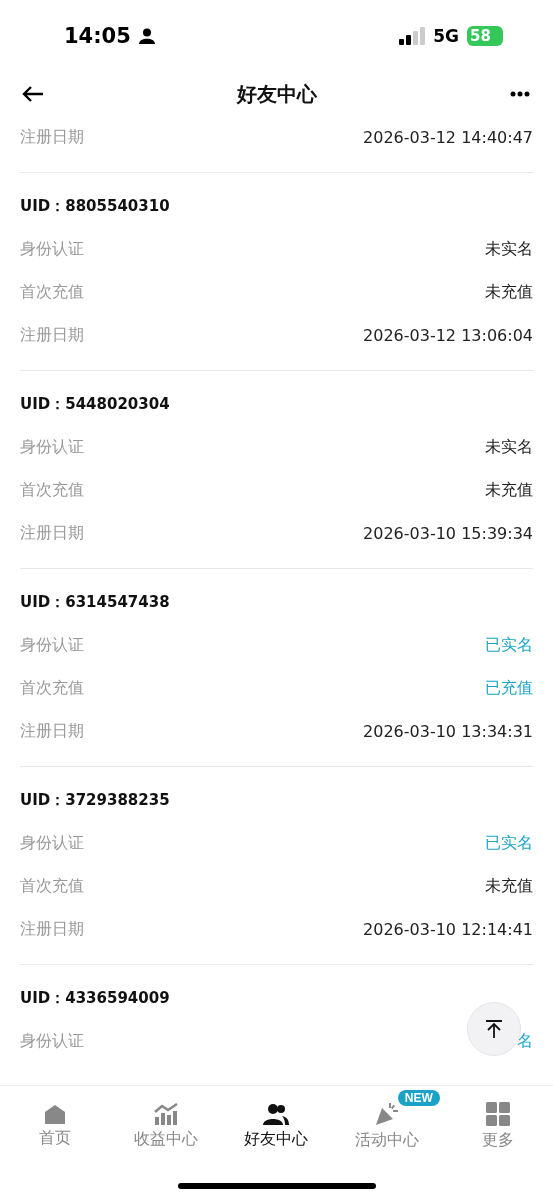 The image size is (553, 1200). What do you see at coordinates (509, 688) in the screenshot?
I see `field-value: 已充值` at bounding box center [509, 688].